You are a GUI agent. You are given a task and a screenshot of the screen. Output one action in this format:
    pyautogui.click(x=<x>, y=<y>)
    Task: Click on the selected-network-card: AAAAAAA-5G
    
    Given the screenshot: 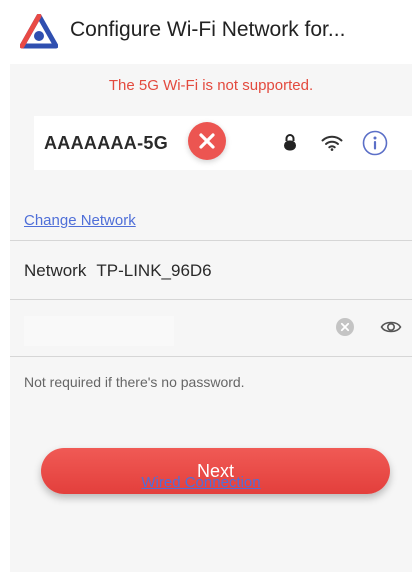 What is the action you would take?
    pyautogui.click(x=223, y=143)
    